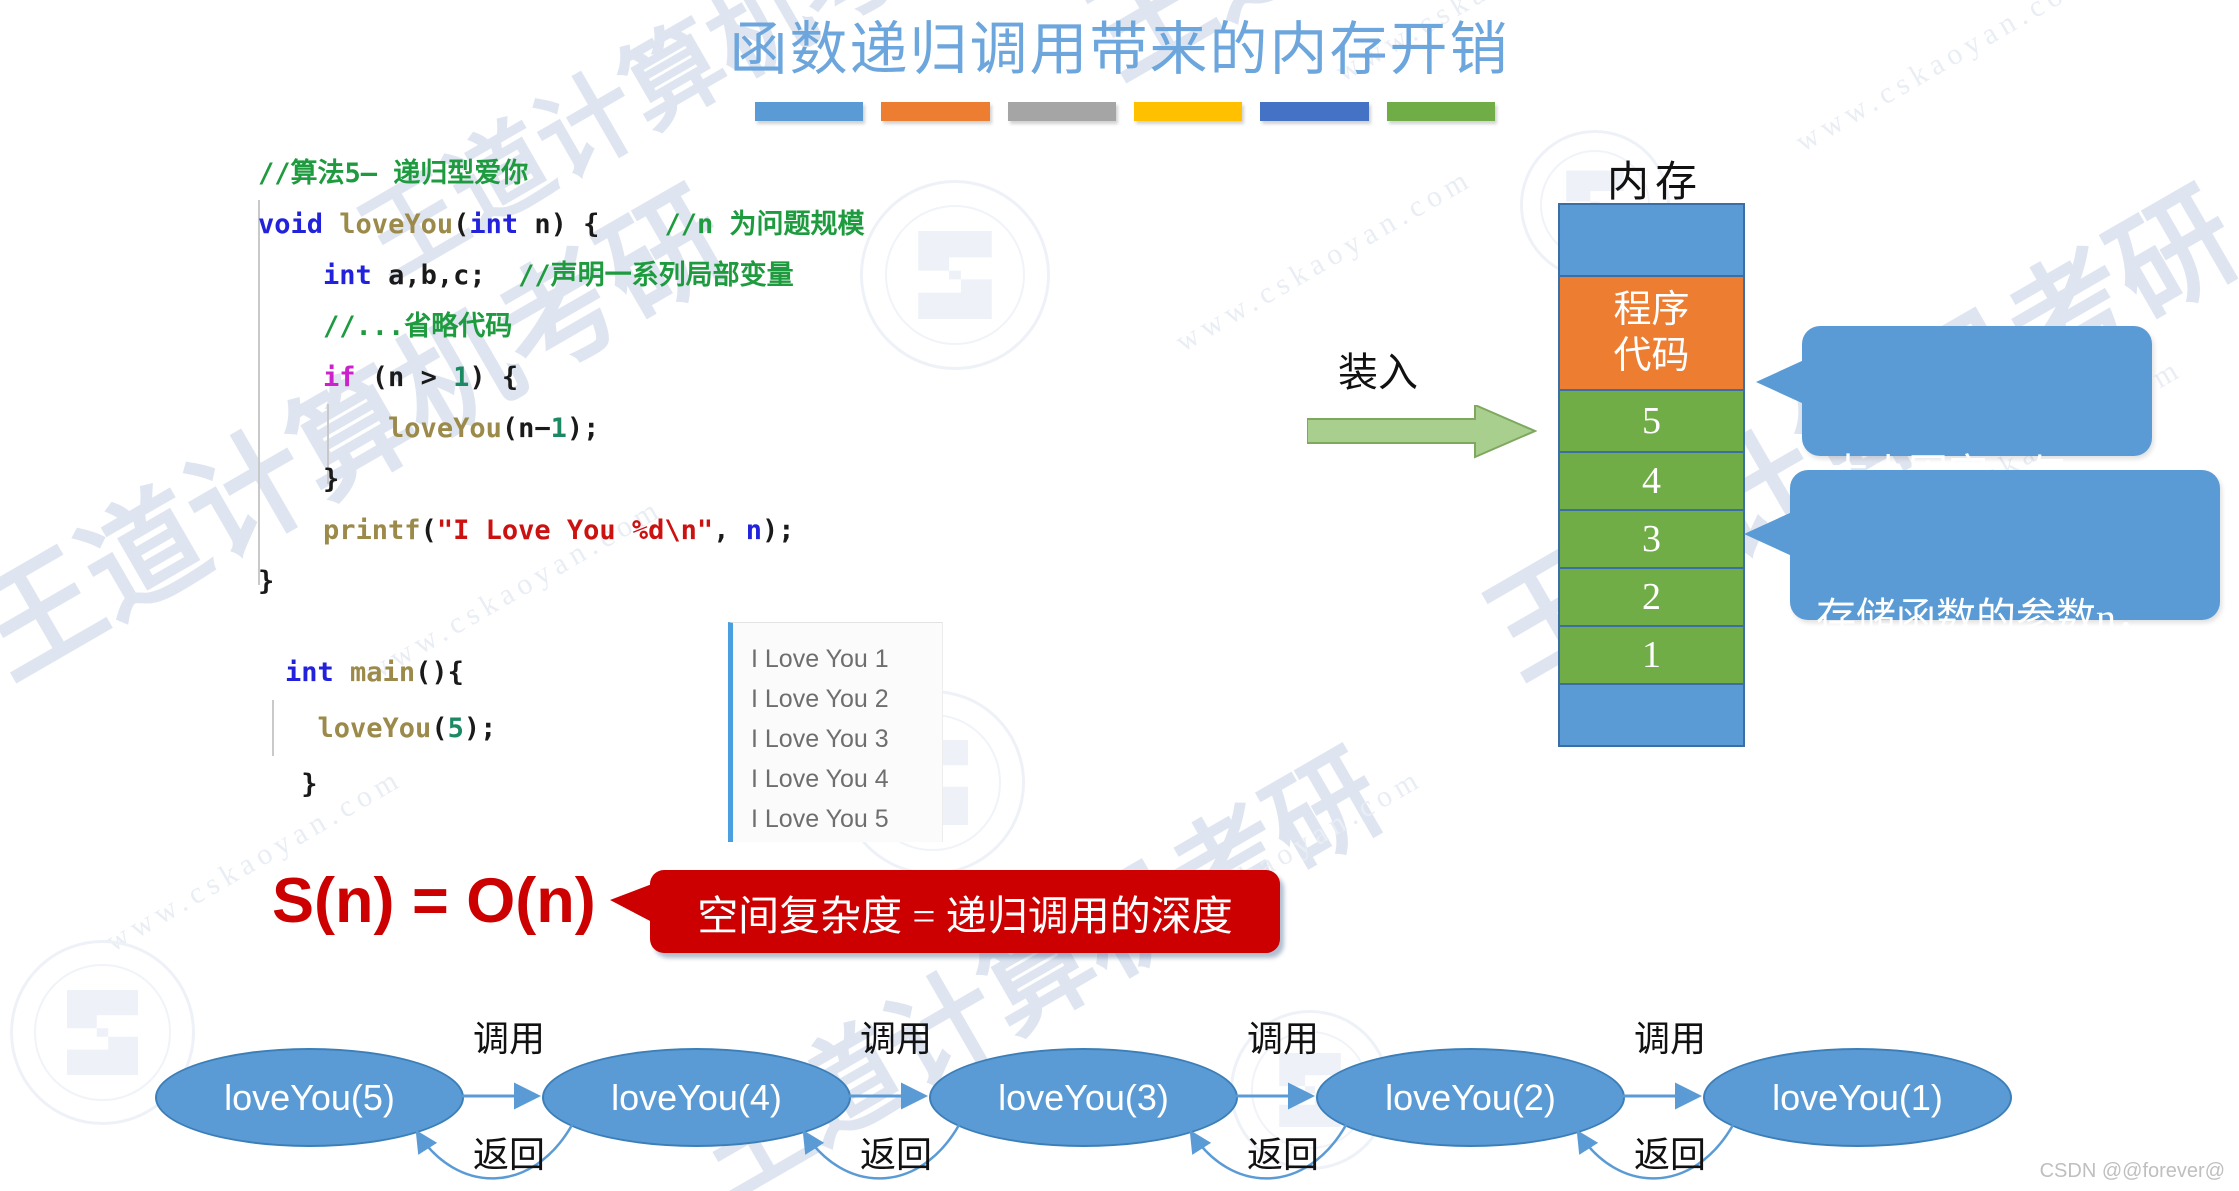  Describe the element at coordinates (1651, 482) in the screenshot. I see `memory-cell-4: 4` at that location.